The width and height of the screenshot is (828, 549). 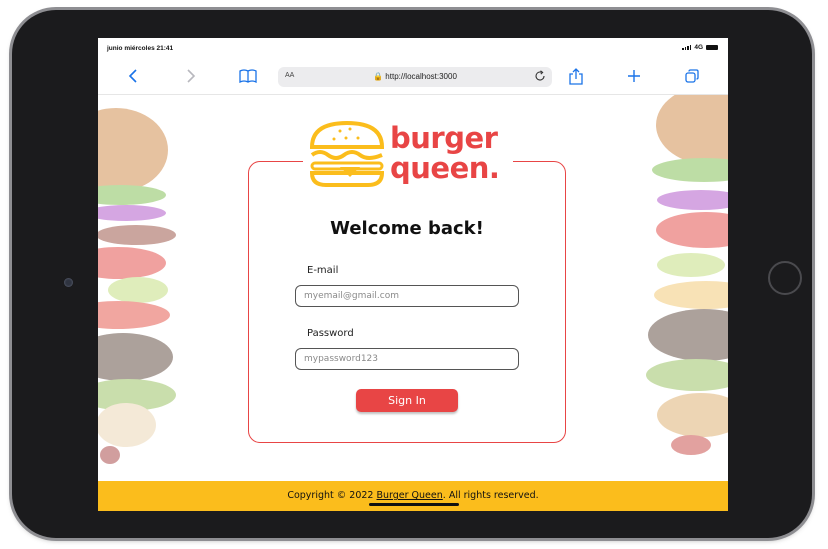 What do you see at coordinates (137, 286) in the screenshot?
I see `burger-decoration-left` at bounding box center [137, 286].